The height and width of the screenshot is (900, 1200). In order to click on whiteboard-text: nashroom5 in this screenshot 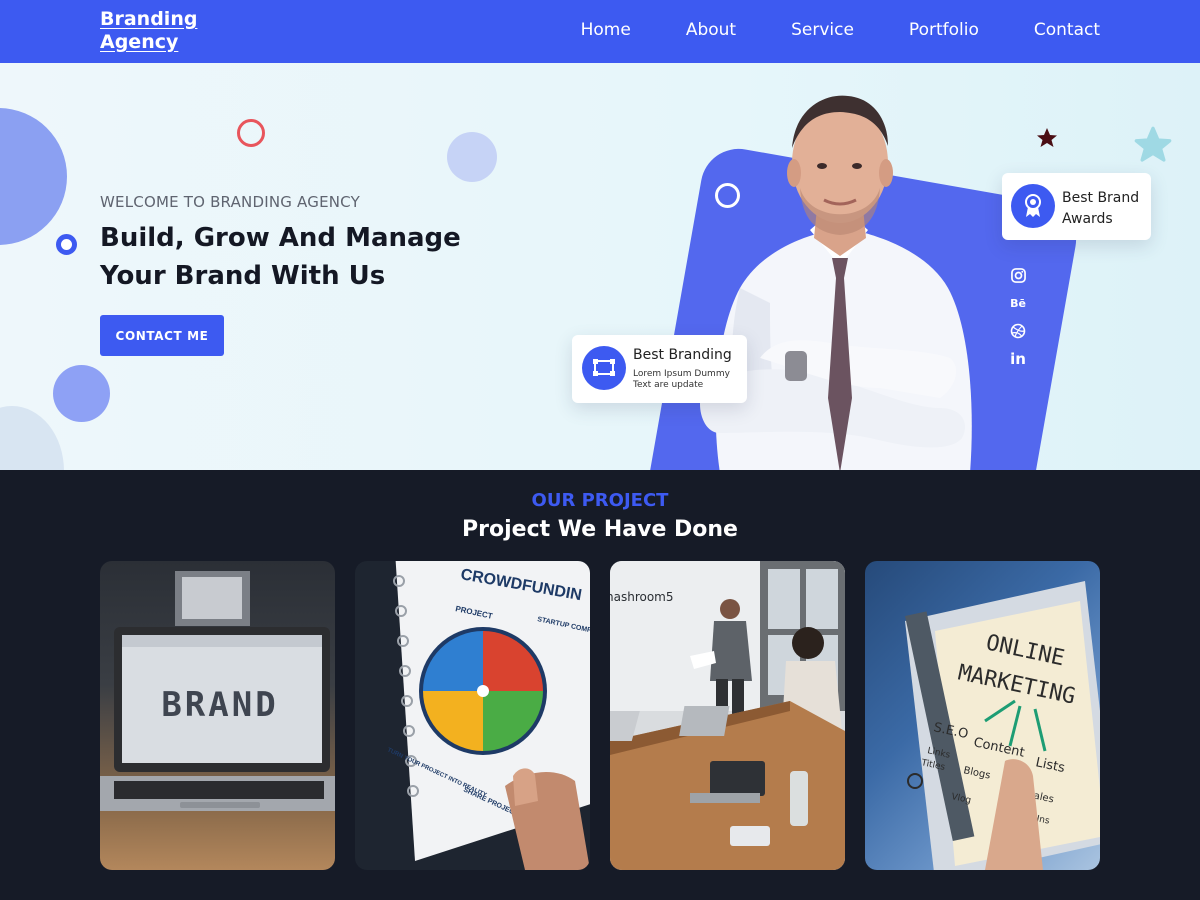, I will do `click(642, 597)`.